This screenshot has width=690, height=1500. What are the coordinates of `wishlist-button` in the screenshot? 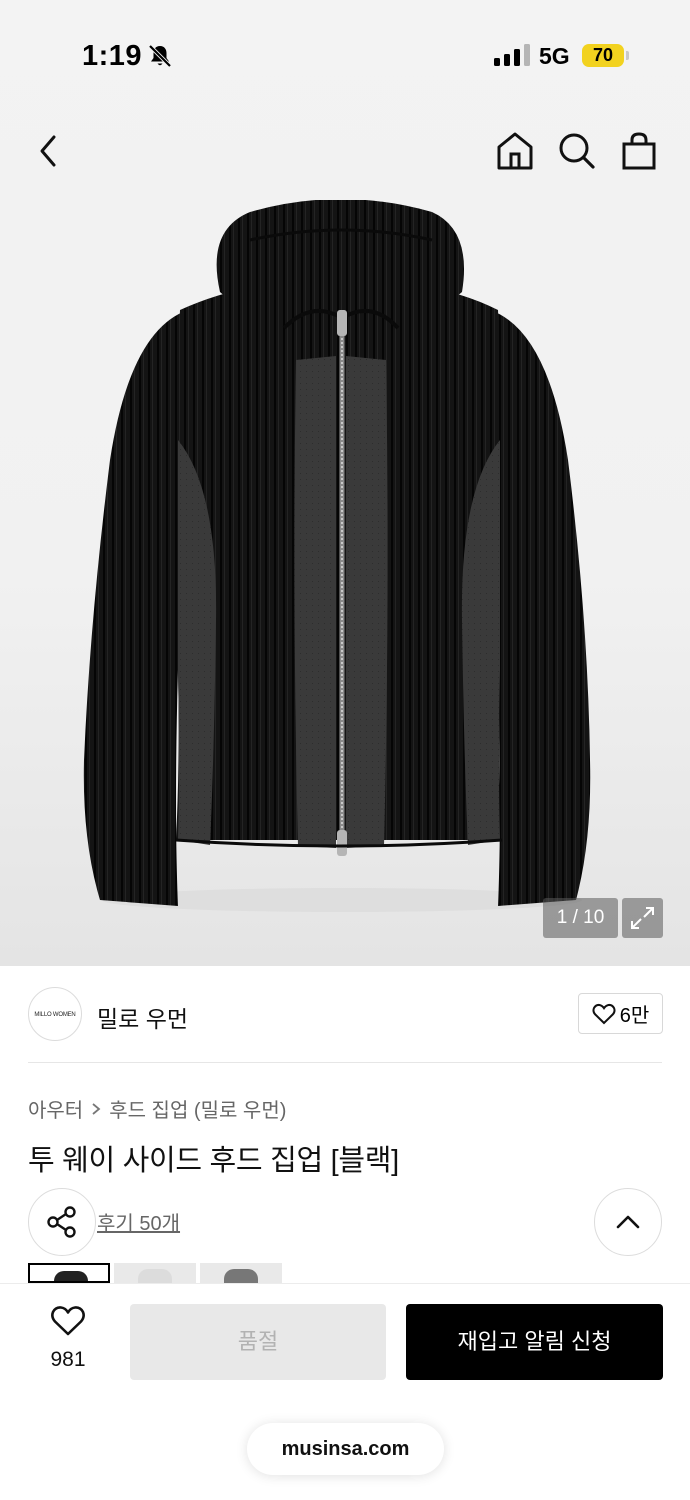 It's located at (68, 1323).